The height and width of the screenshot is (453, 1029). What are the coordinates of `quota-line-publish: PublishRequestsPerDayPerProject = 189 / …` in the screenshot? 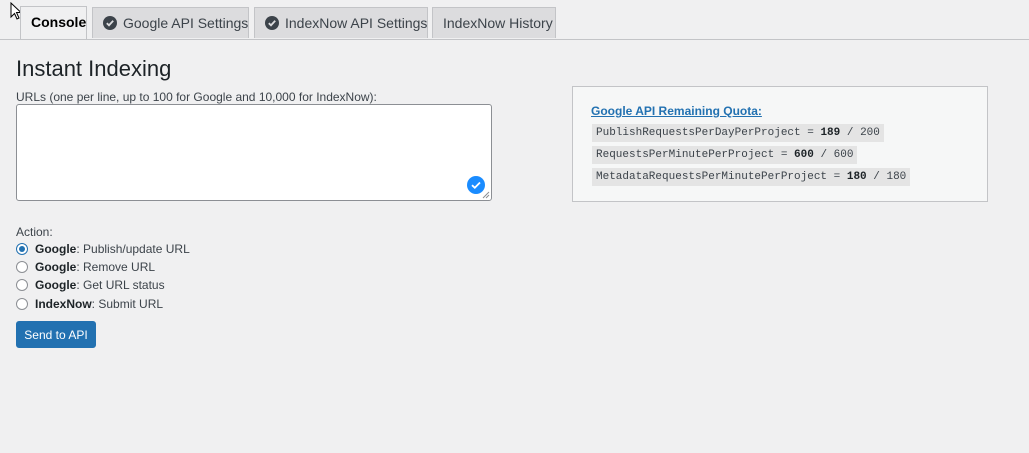 It's located at (738, 133).